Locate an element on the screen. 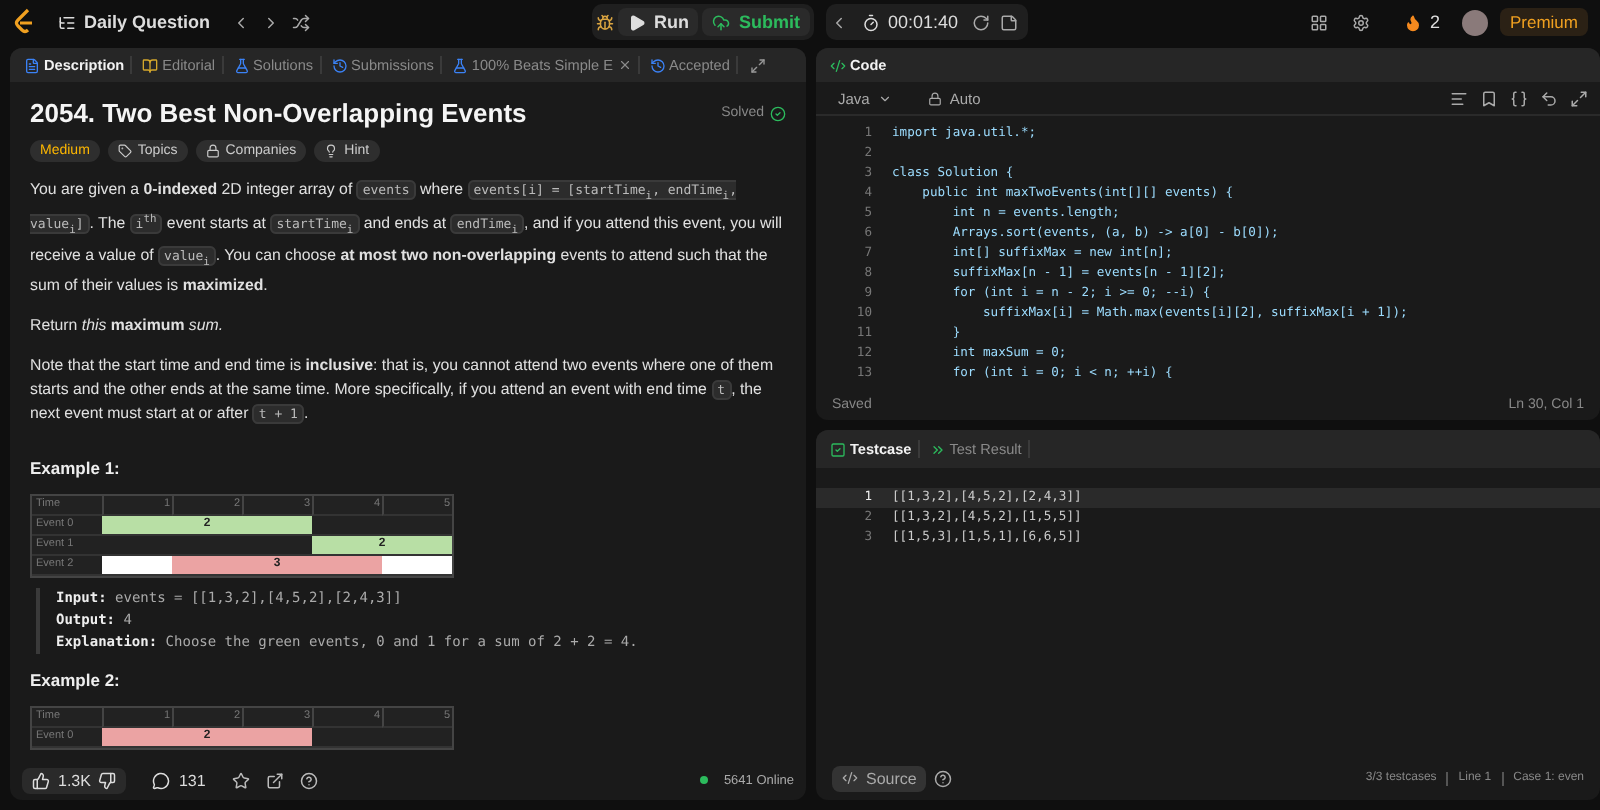 This screenshot has height=810, width=1600. play-icon is located at coordinates (636, 22).